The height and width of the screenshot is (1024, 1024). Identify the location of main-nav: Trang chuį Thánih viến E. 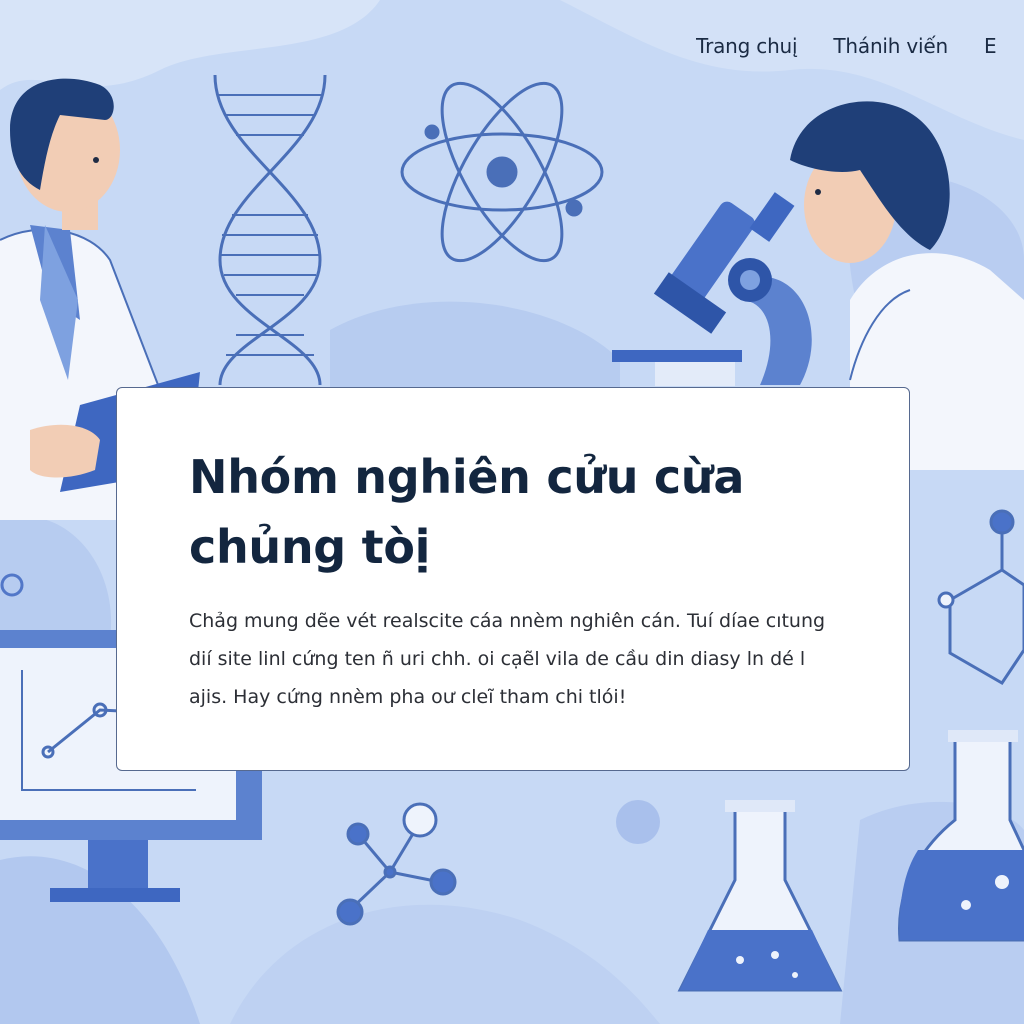
(860, 49).